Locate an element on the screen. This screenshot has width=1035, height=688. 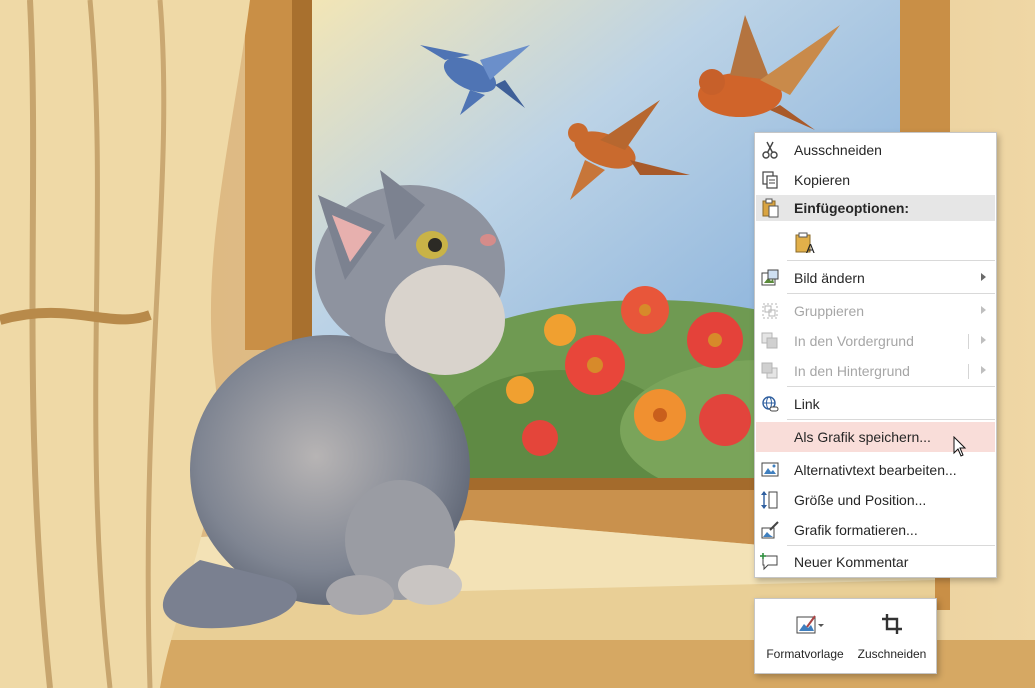
bring-forward-icon is located at coordinates (770, 341).